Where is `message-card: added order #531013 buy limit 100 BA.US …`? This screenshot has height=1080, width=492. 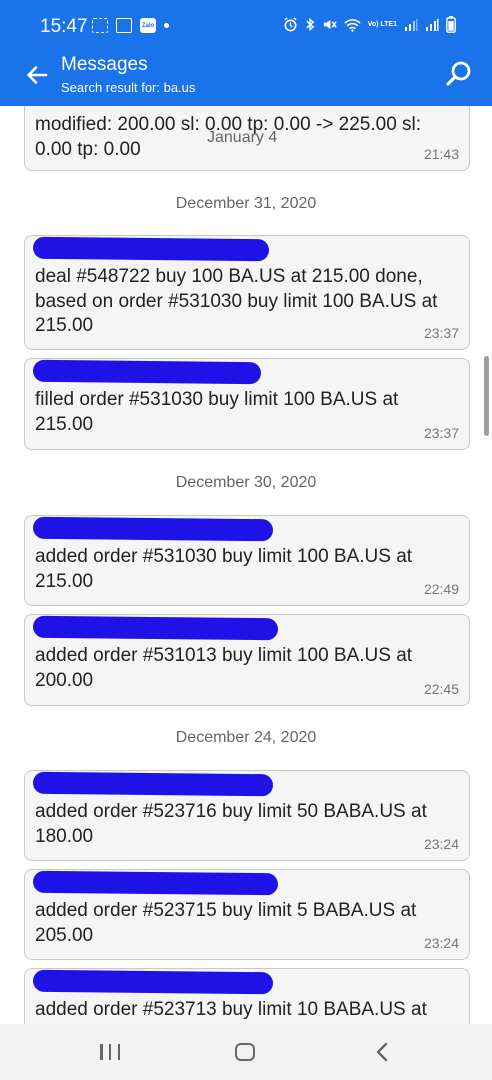
message-card: added order #531013 buy limit 100 BA.US … is located at coordinates (247, 660).